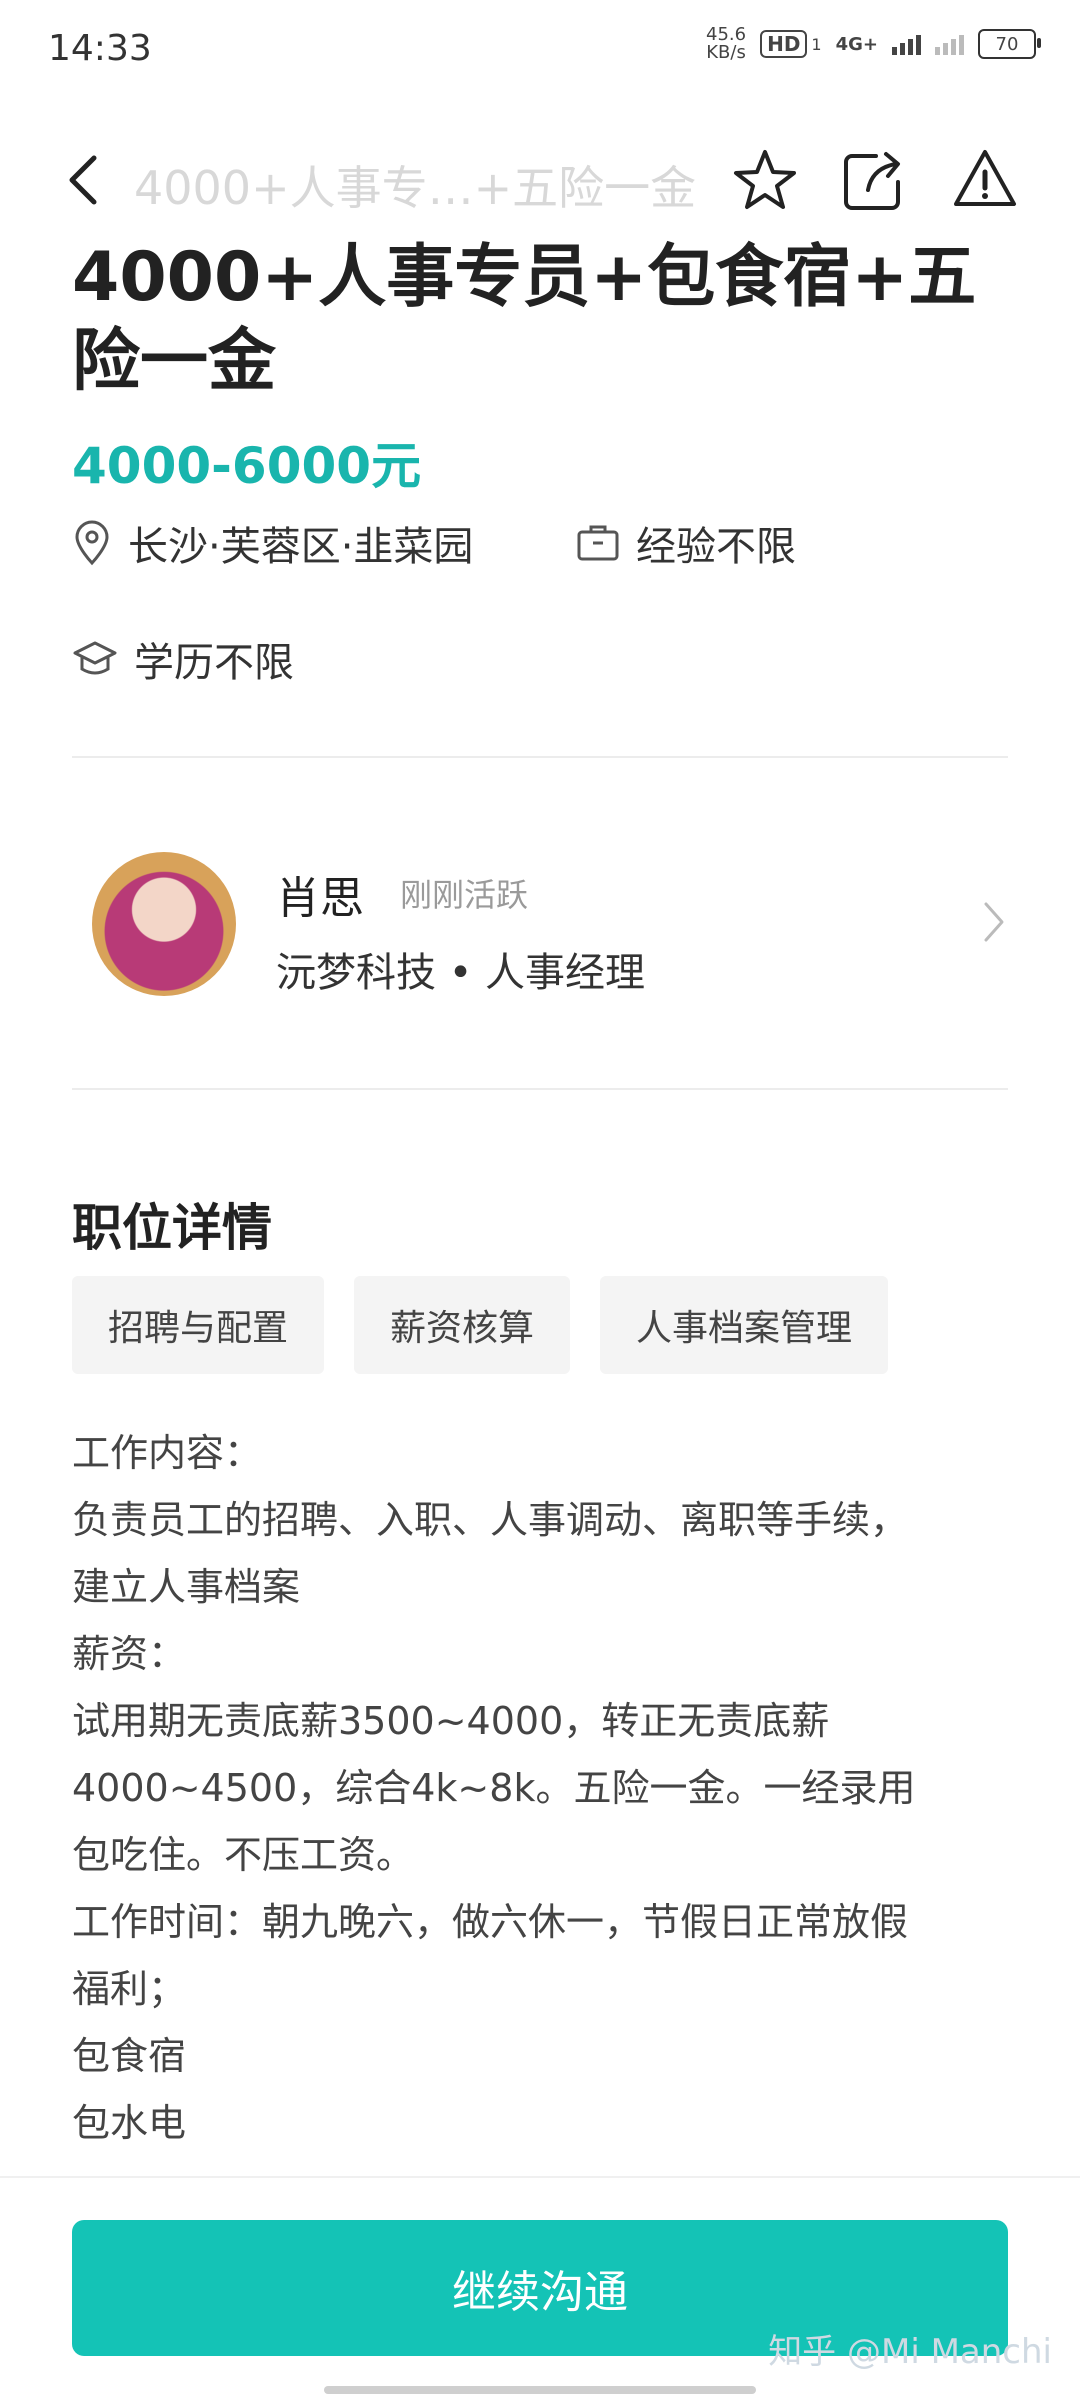 Image resolution: width=1080 pixels, height=2402 pixels. What do you see at coordinates (906, 44) in the screenshot?
I see `signal-strength-icon` at bounding box center [906, 44].